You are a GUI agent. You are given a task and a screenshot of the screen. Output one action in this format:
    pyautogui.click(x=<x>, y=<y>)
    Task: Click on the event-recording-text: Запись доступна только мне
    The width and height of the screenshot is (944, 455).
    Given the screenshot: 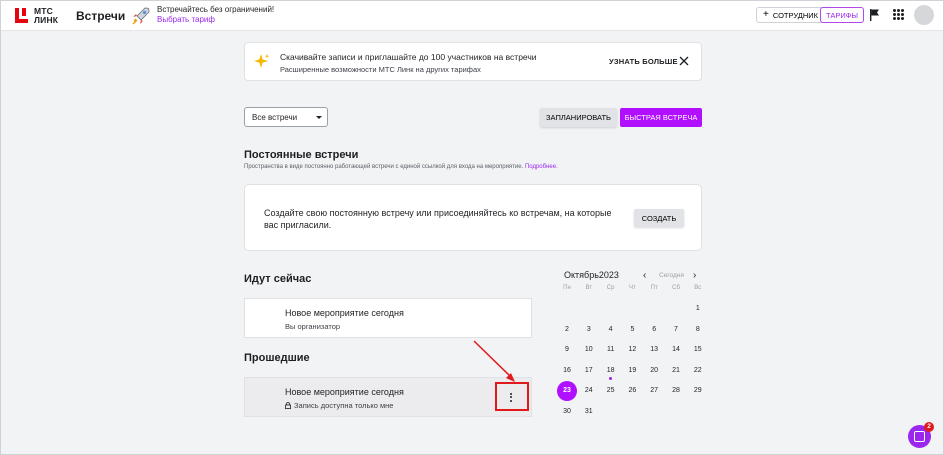 What is the action you would take?
    pyautogui.click(x=344, y=405)
    